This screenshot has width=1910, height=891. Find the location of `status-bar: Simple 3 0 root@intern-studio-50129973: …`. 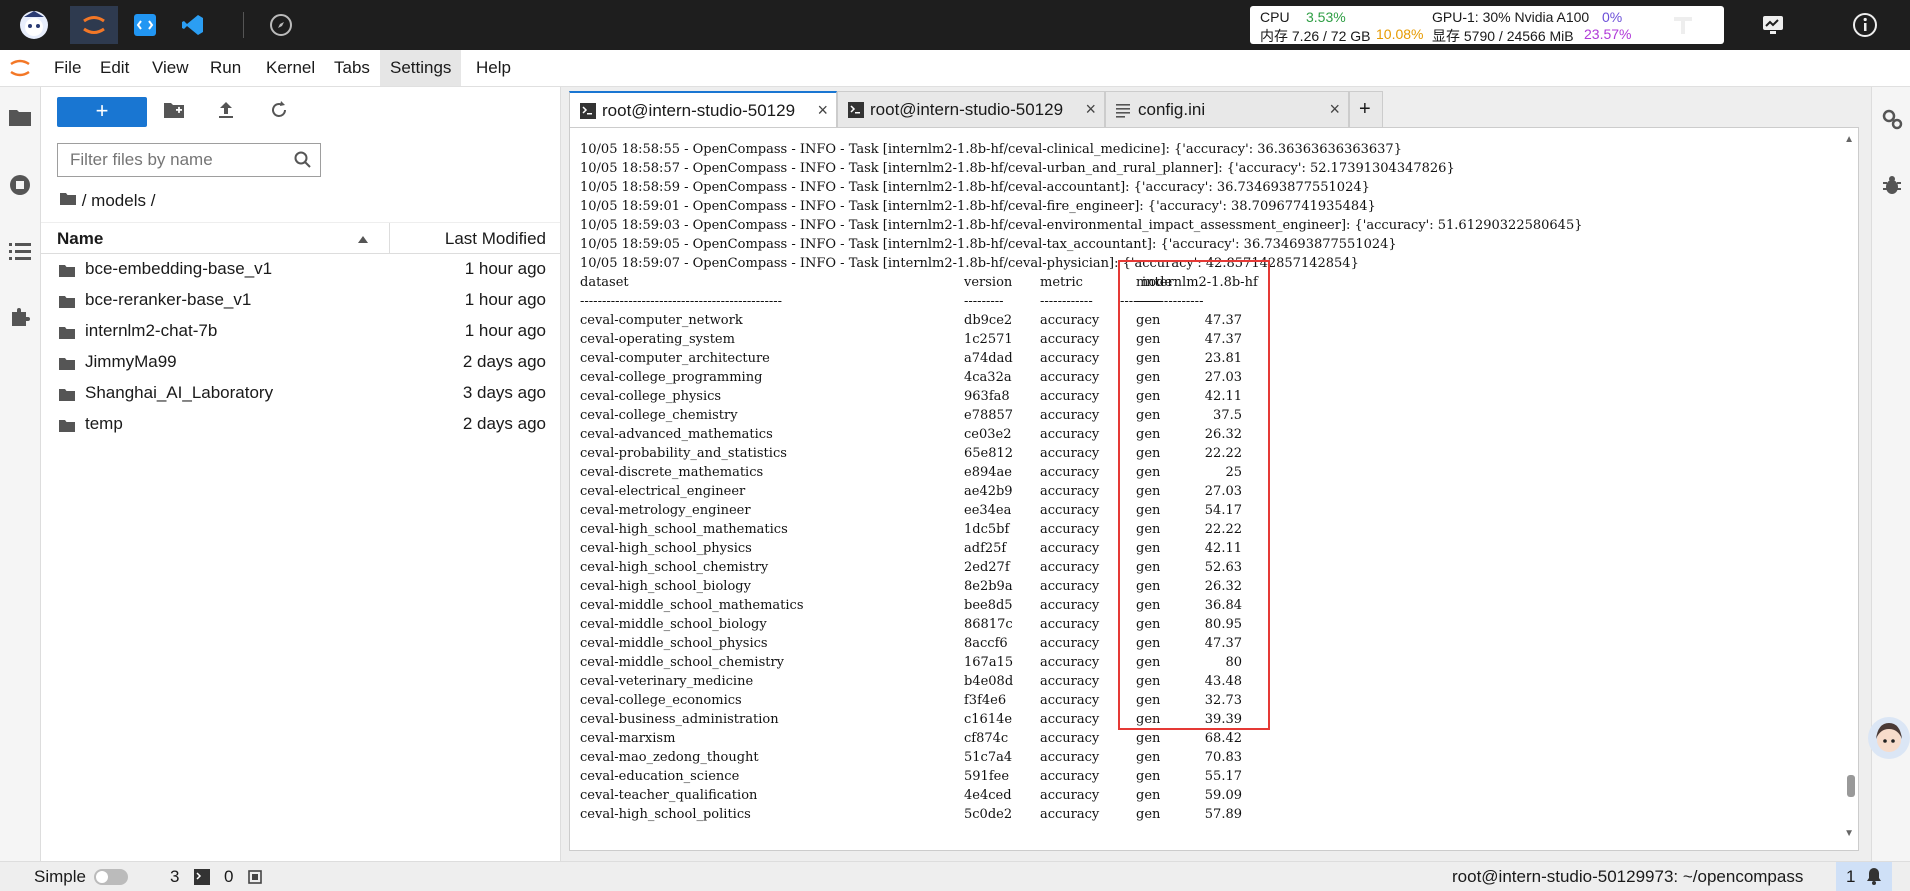

status-bar: Simple 3 0 root@intern-studio-50129973: … is located at coordinates (955, 876).